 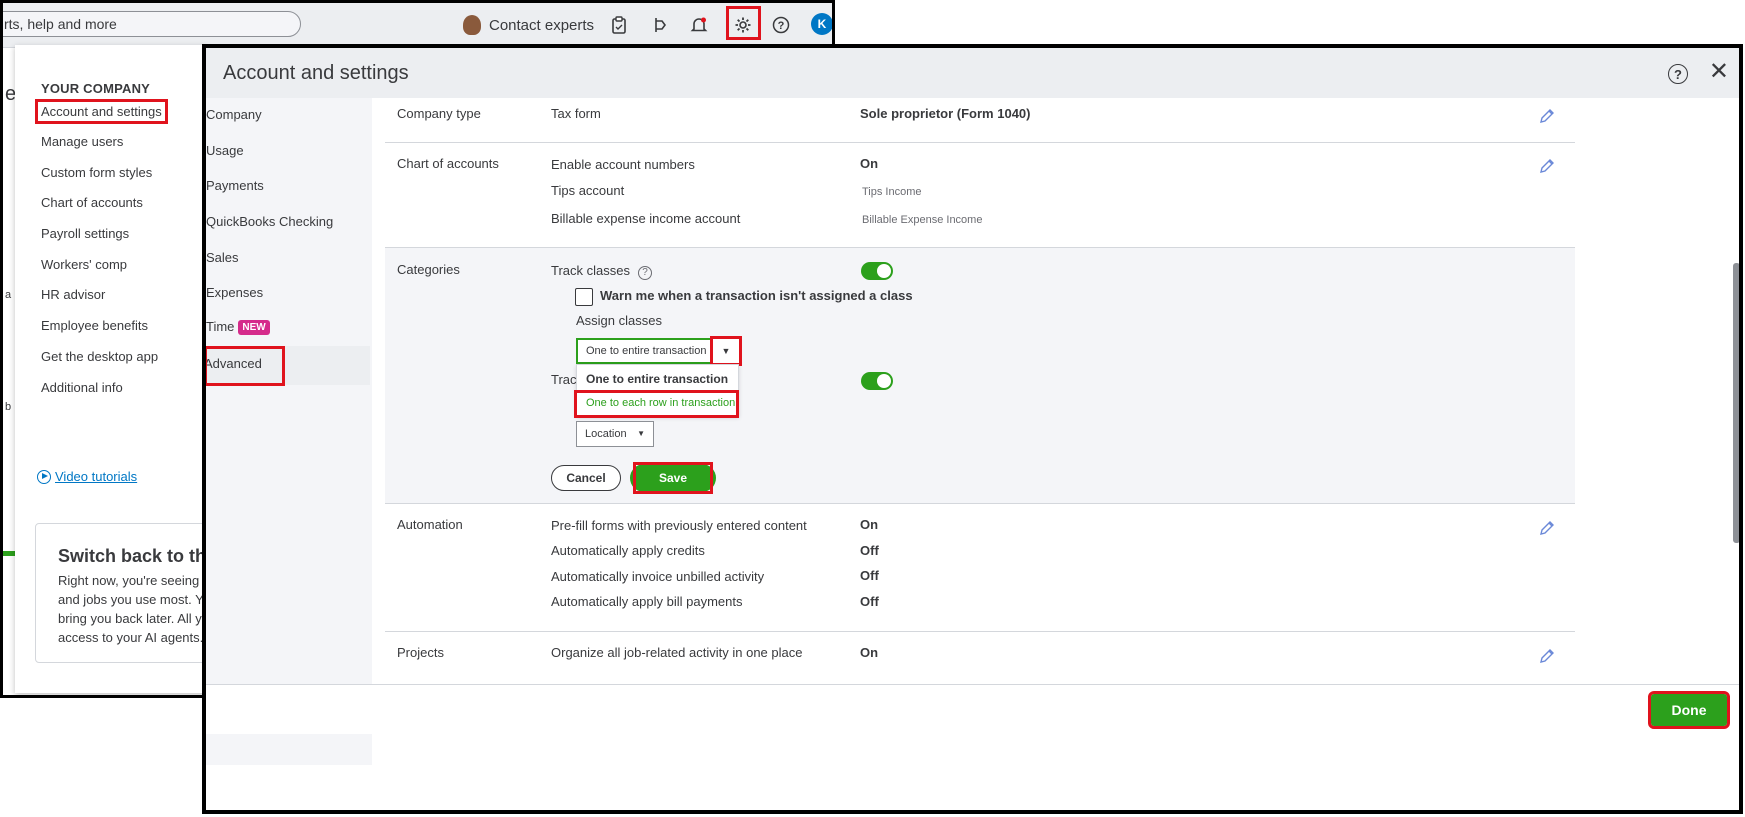 I want to click on assign-classes-label: Assign classes, so click(x=619, y=320).